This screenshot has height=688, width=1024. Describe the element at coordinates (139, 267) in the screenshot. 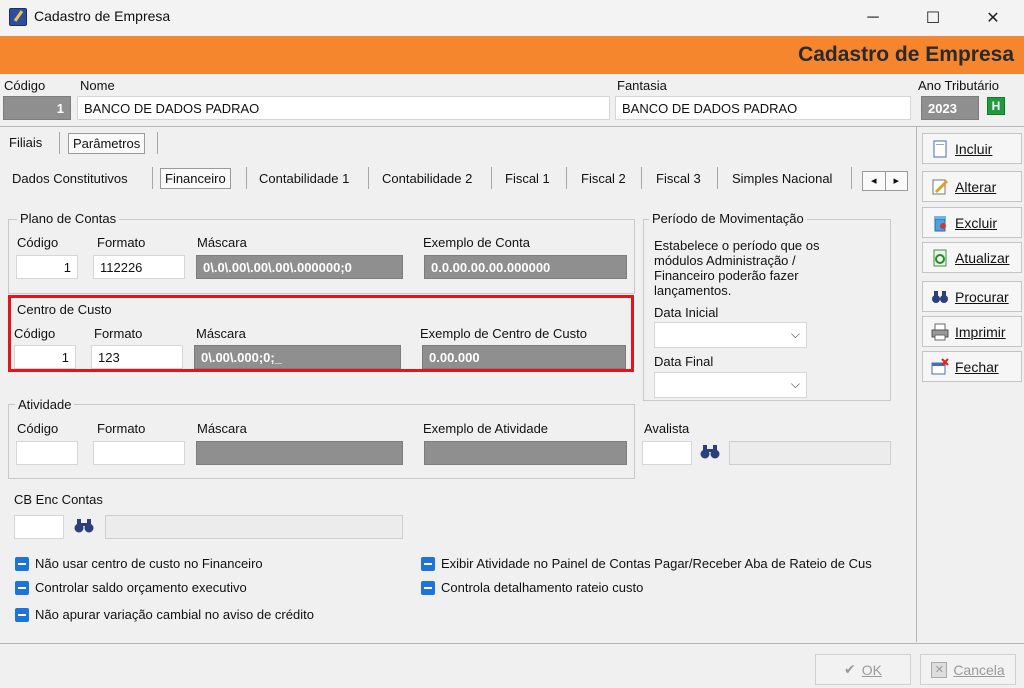

I see `plano-formato-field: 112226` at that location.